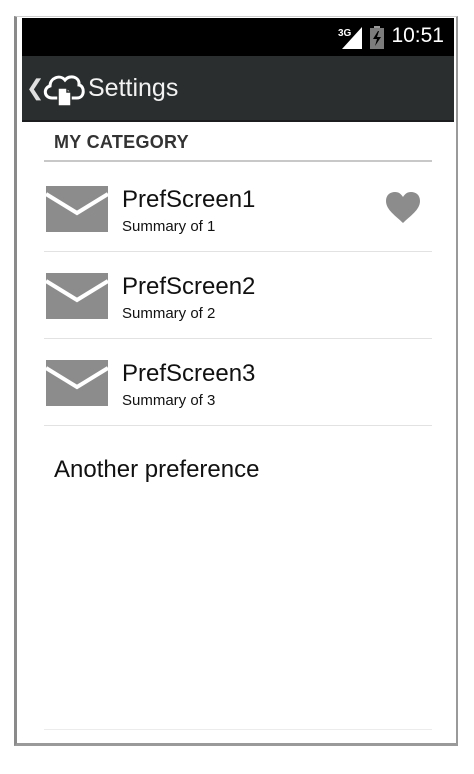 The width and height of the screenshot is (474, 774). What do you see at coordinates (189, 286) in the screenshot?
I see `pref-title: PrefScreen2` at bounding box center [189, 286].